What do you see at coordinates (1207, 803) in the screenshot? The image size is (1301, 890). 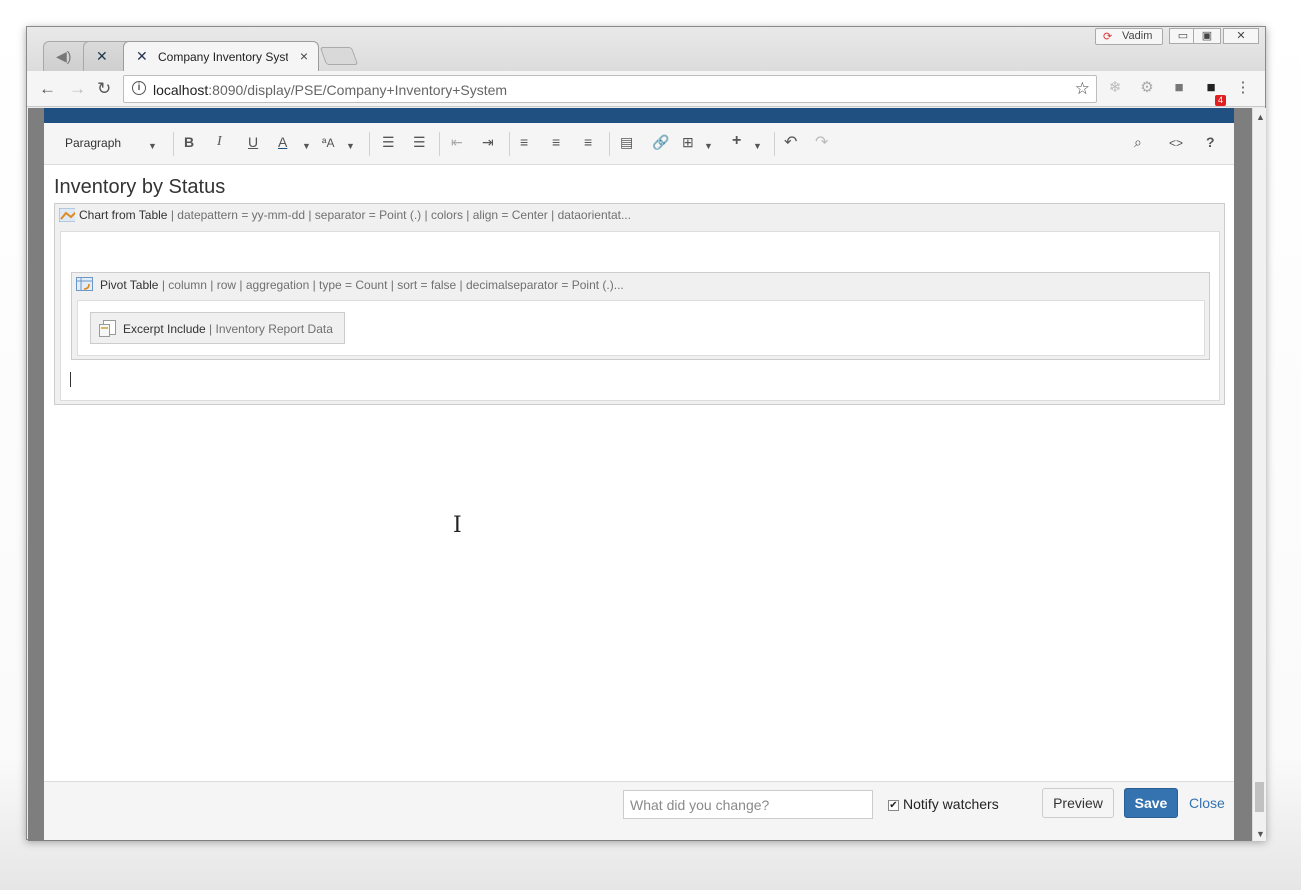 I see `close-button: Close` at bounding box center [1207, 803].